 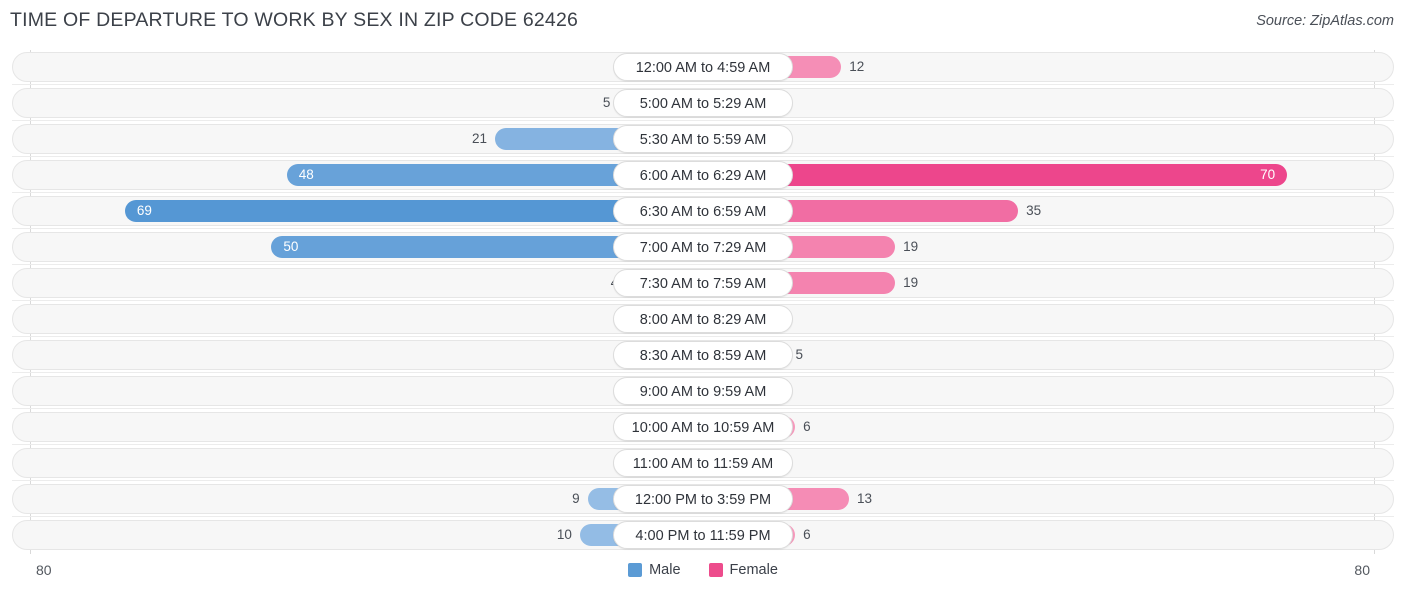 I want to click on category-label: 7:00 AM to 7:29 AM, so click(x=703, y=247).